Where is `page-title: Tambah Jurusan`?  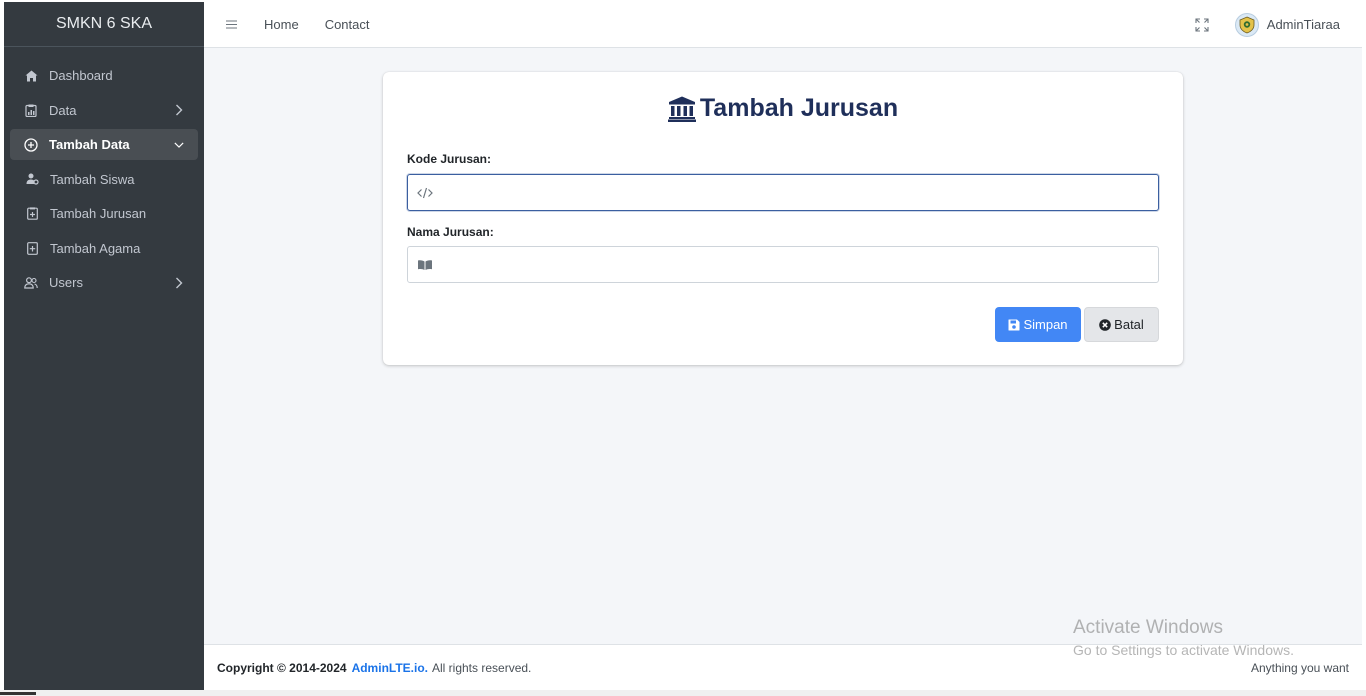 page-title: Tambah Jurusan is located at coordinates (783, 108).